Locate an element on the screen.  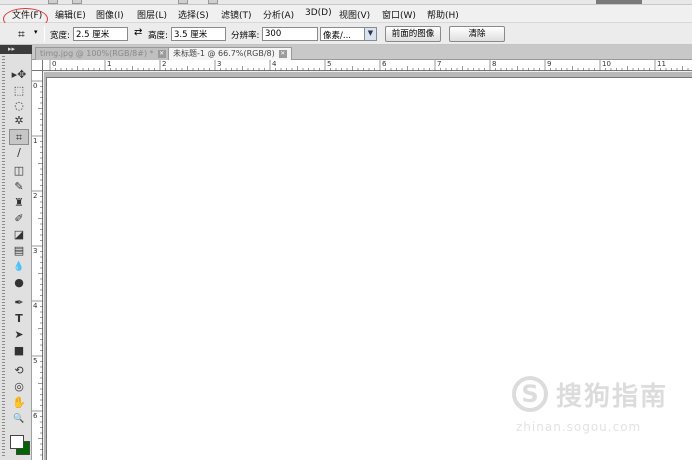
options-bar: ⌗ ▾ 宽度: ⇄ 高度: 分辨率: 像素/... ▼ 前面的图像 清除 is located at coordinates (346, 34).